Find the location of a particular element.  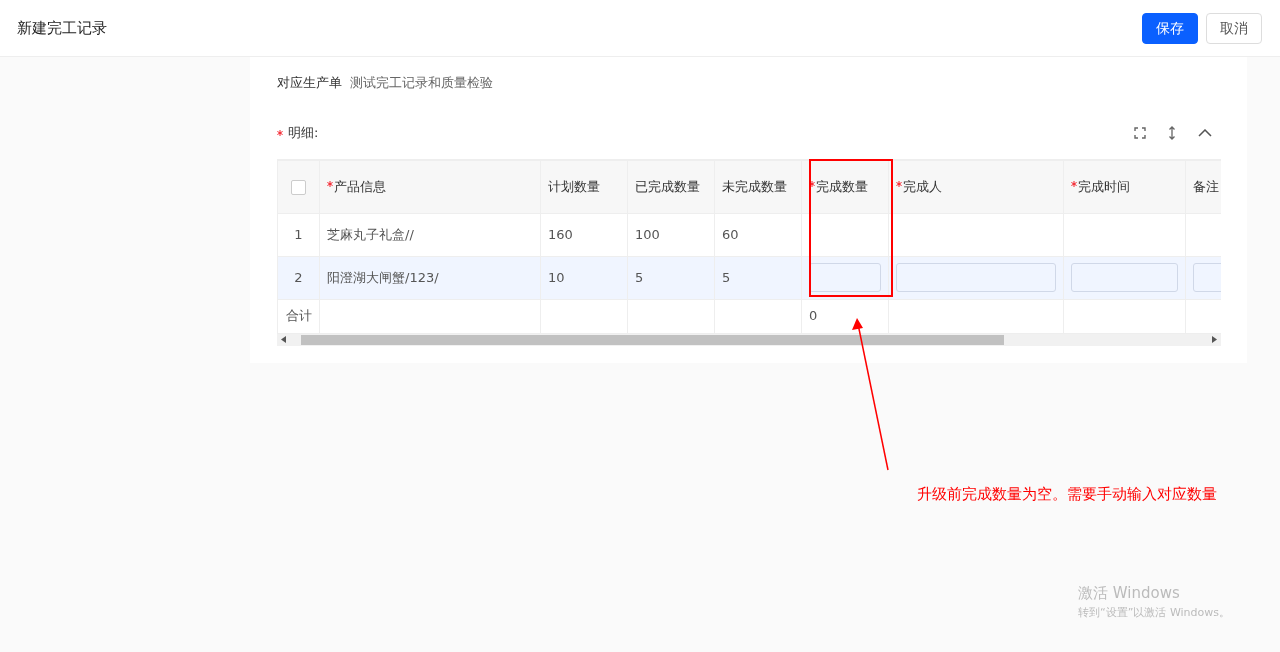

table-cell: 60 is located at coordinates (730, 234).